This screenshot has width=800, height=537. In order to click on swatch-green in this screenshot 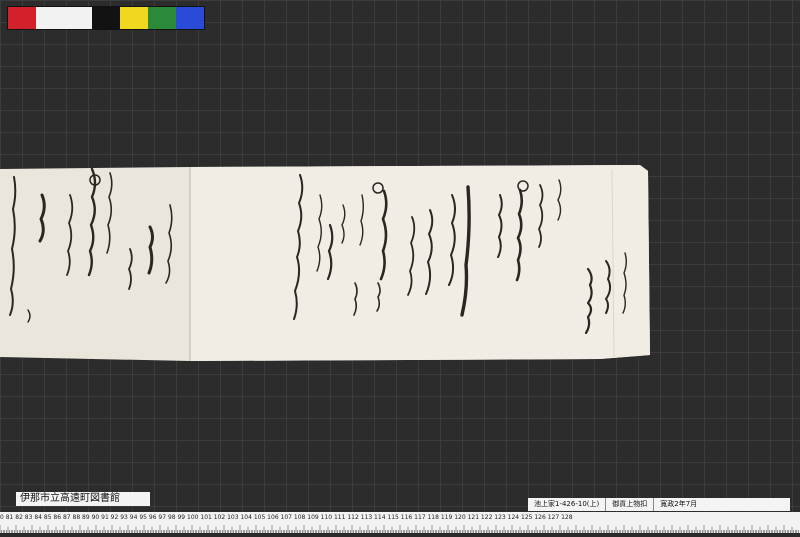, I will do `click(162, 18)`.